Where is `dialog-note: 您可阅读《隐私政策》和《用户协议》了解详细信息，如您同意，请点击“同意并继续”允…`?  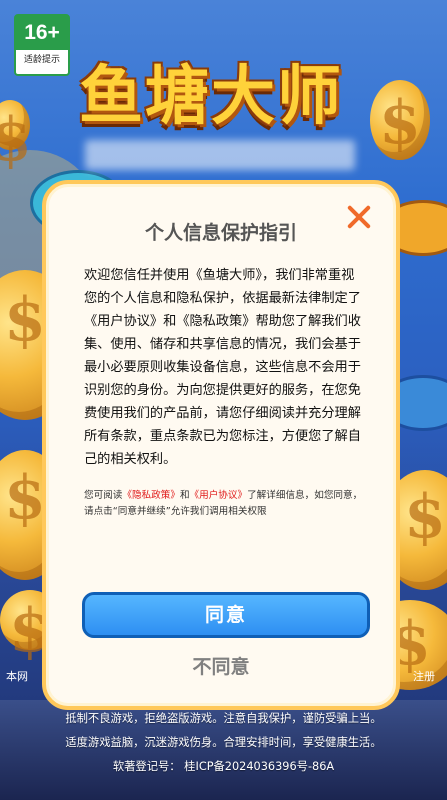
dialog-note: 您可阅读《隐私政策》和《用户协议》了解详细信息，如您同意，请点击“同意并继续”允… is located at coordinates (225, 504).